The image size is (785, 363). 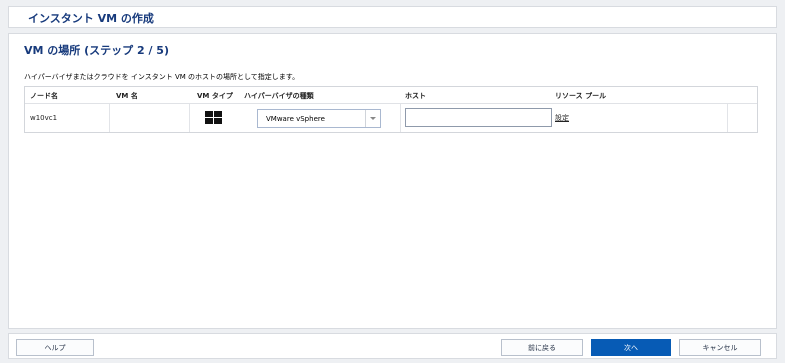 I want to click on dropdown-toggle, so click(x=372, y=118).